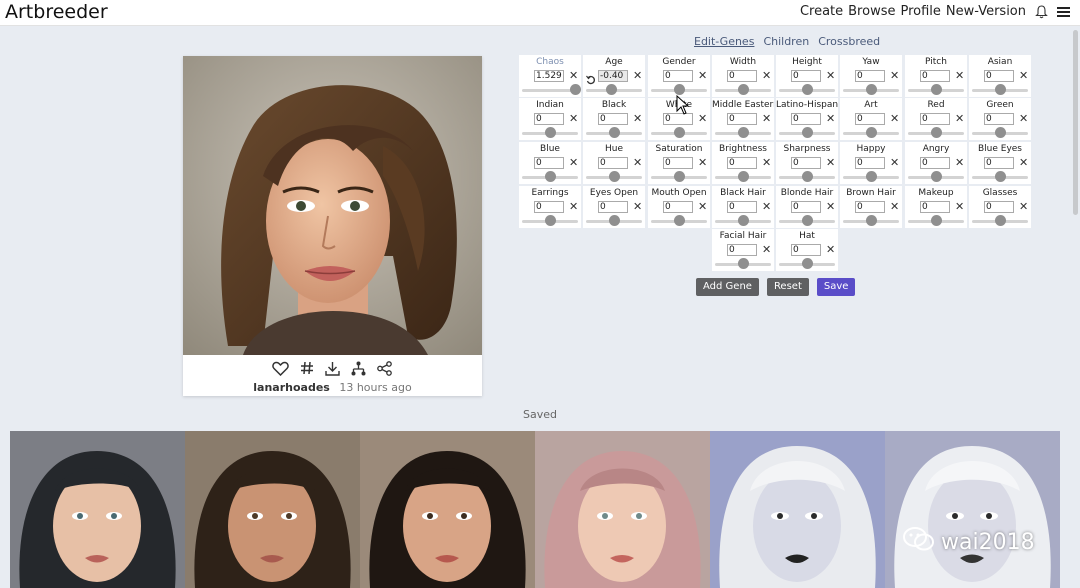 This screenshot has height=588, width=1080. Describe the element at coordinates (307, 368) in the screenshot. I see `hashtag-icon` at that location.